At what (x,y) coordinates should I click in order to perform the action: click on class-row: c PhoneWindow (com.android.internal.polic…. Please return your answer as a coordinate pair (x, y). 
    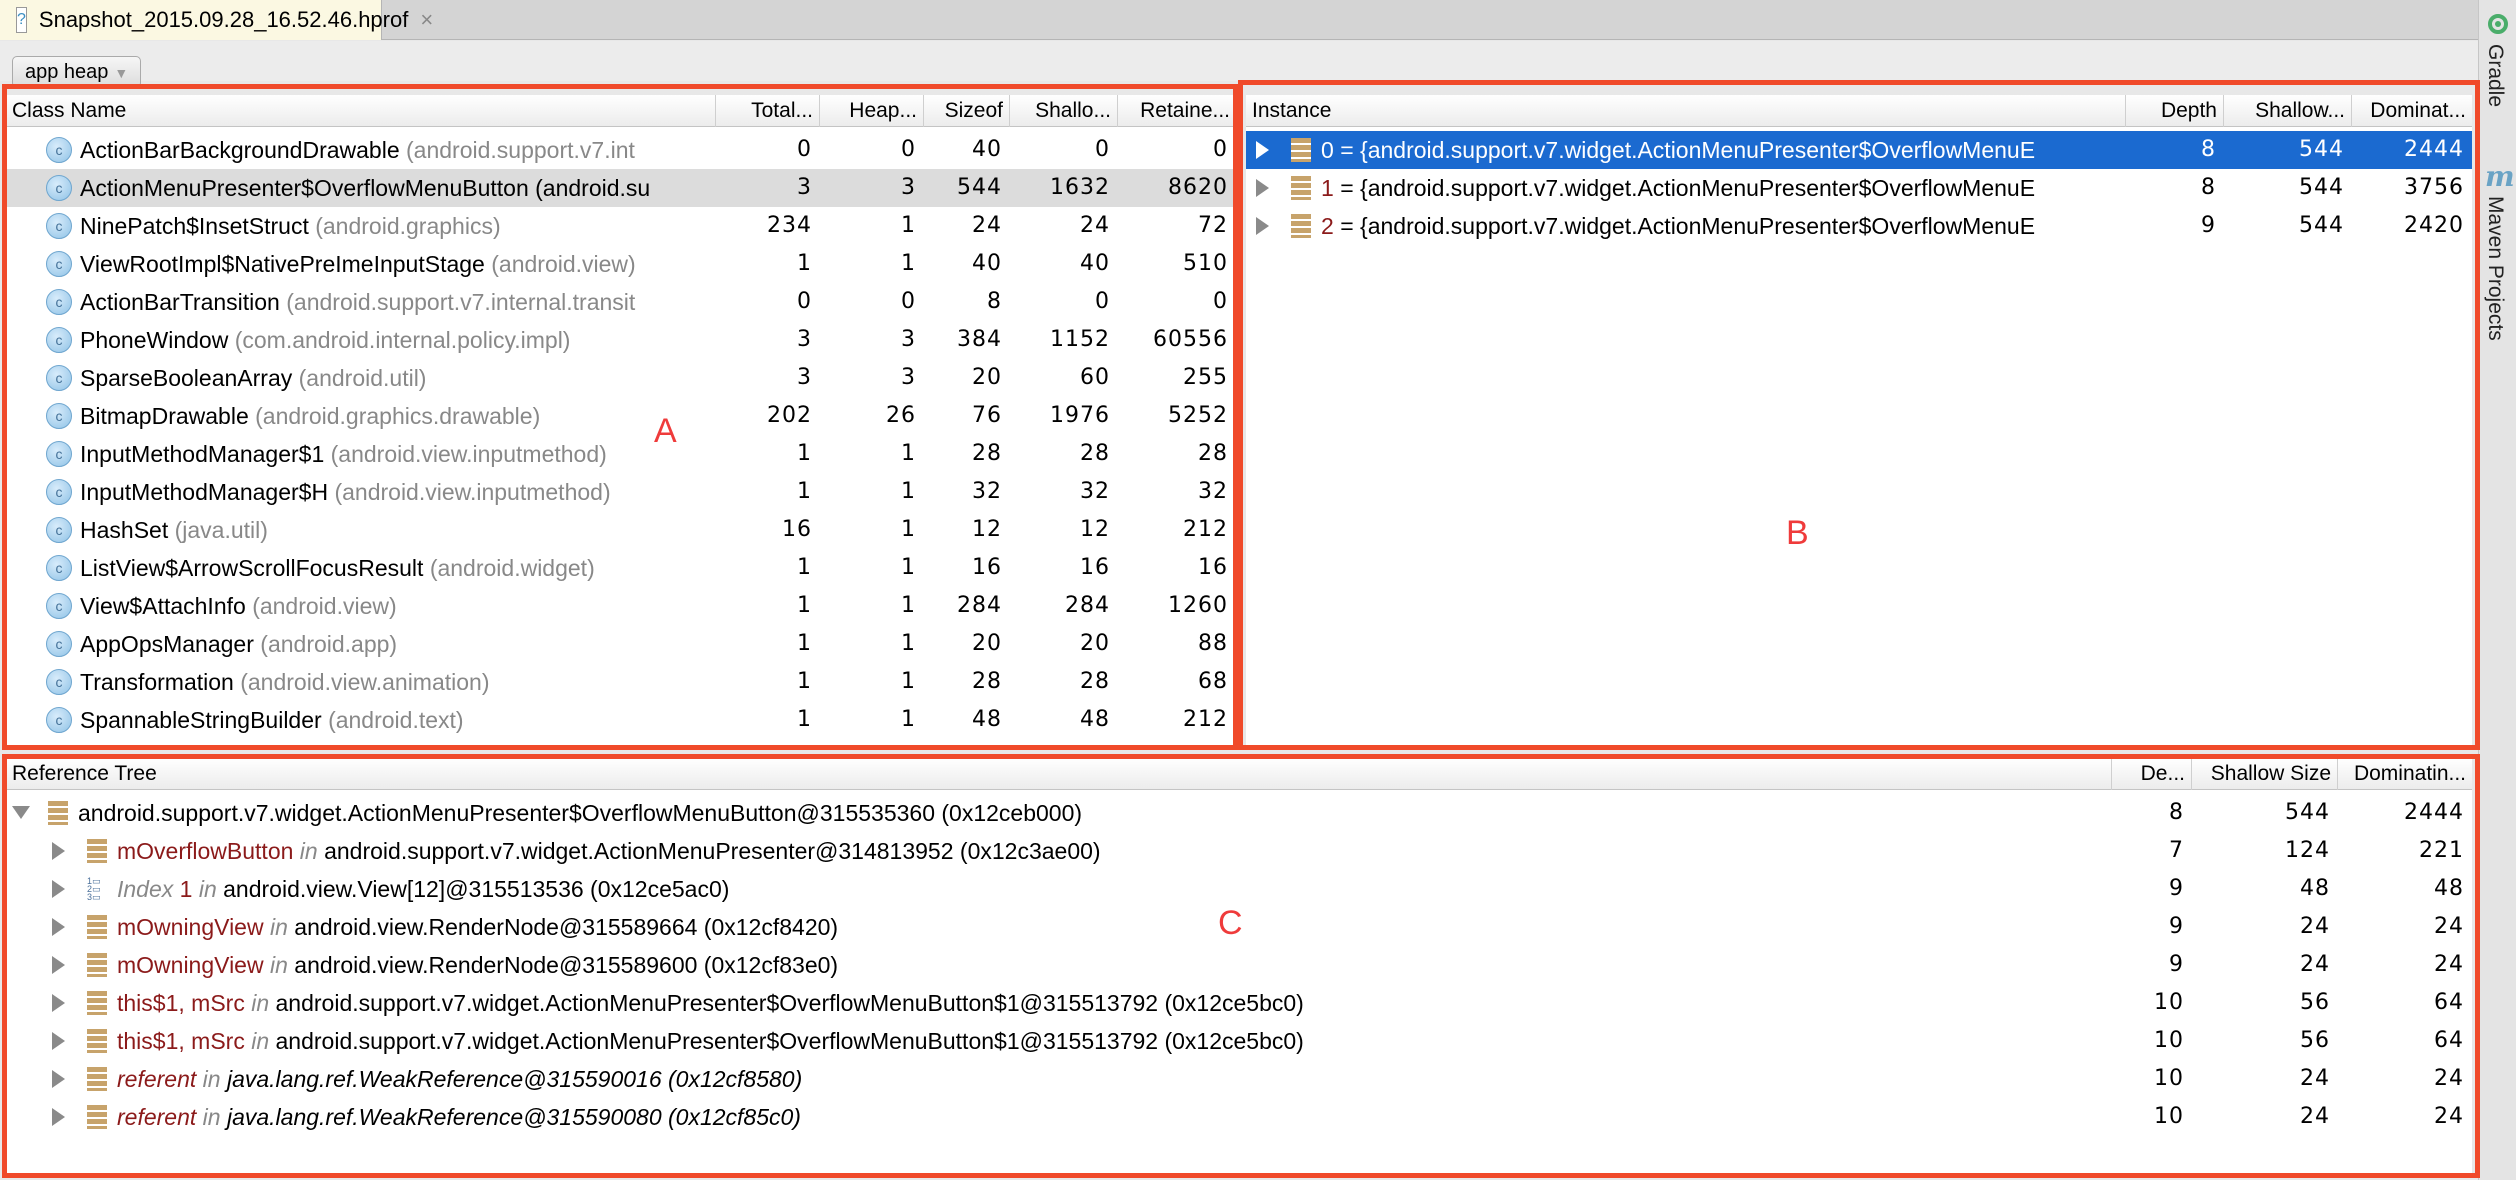
    Looking at the image, I should click on (621, 340).